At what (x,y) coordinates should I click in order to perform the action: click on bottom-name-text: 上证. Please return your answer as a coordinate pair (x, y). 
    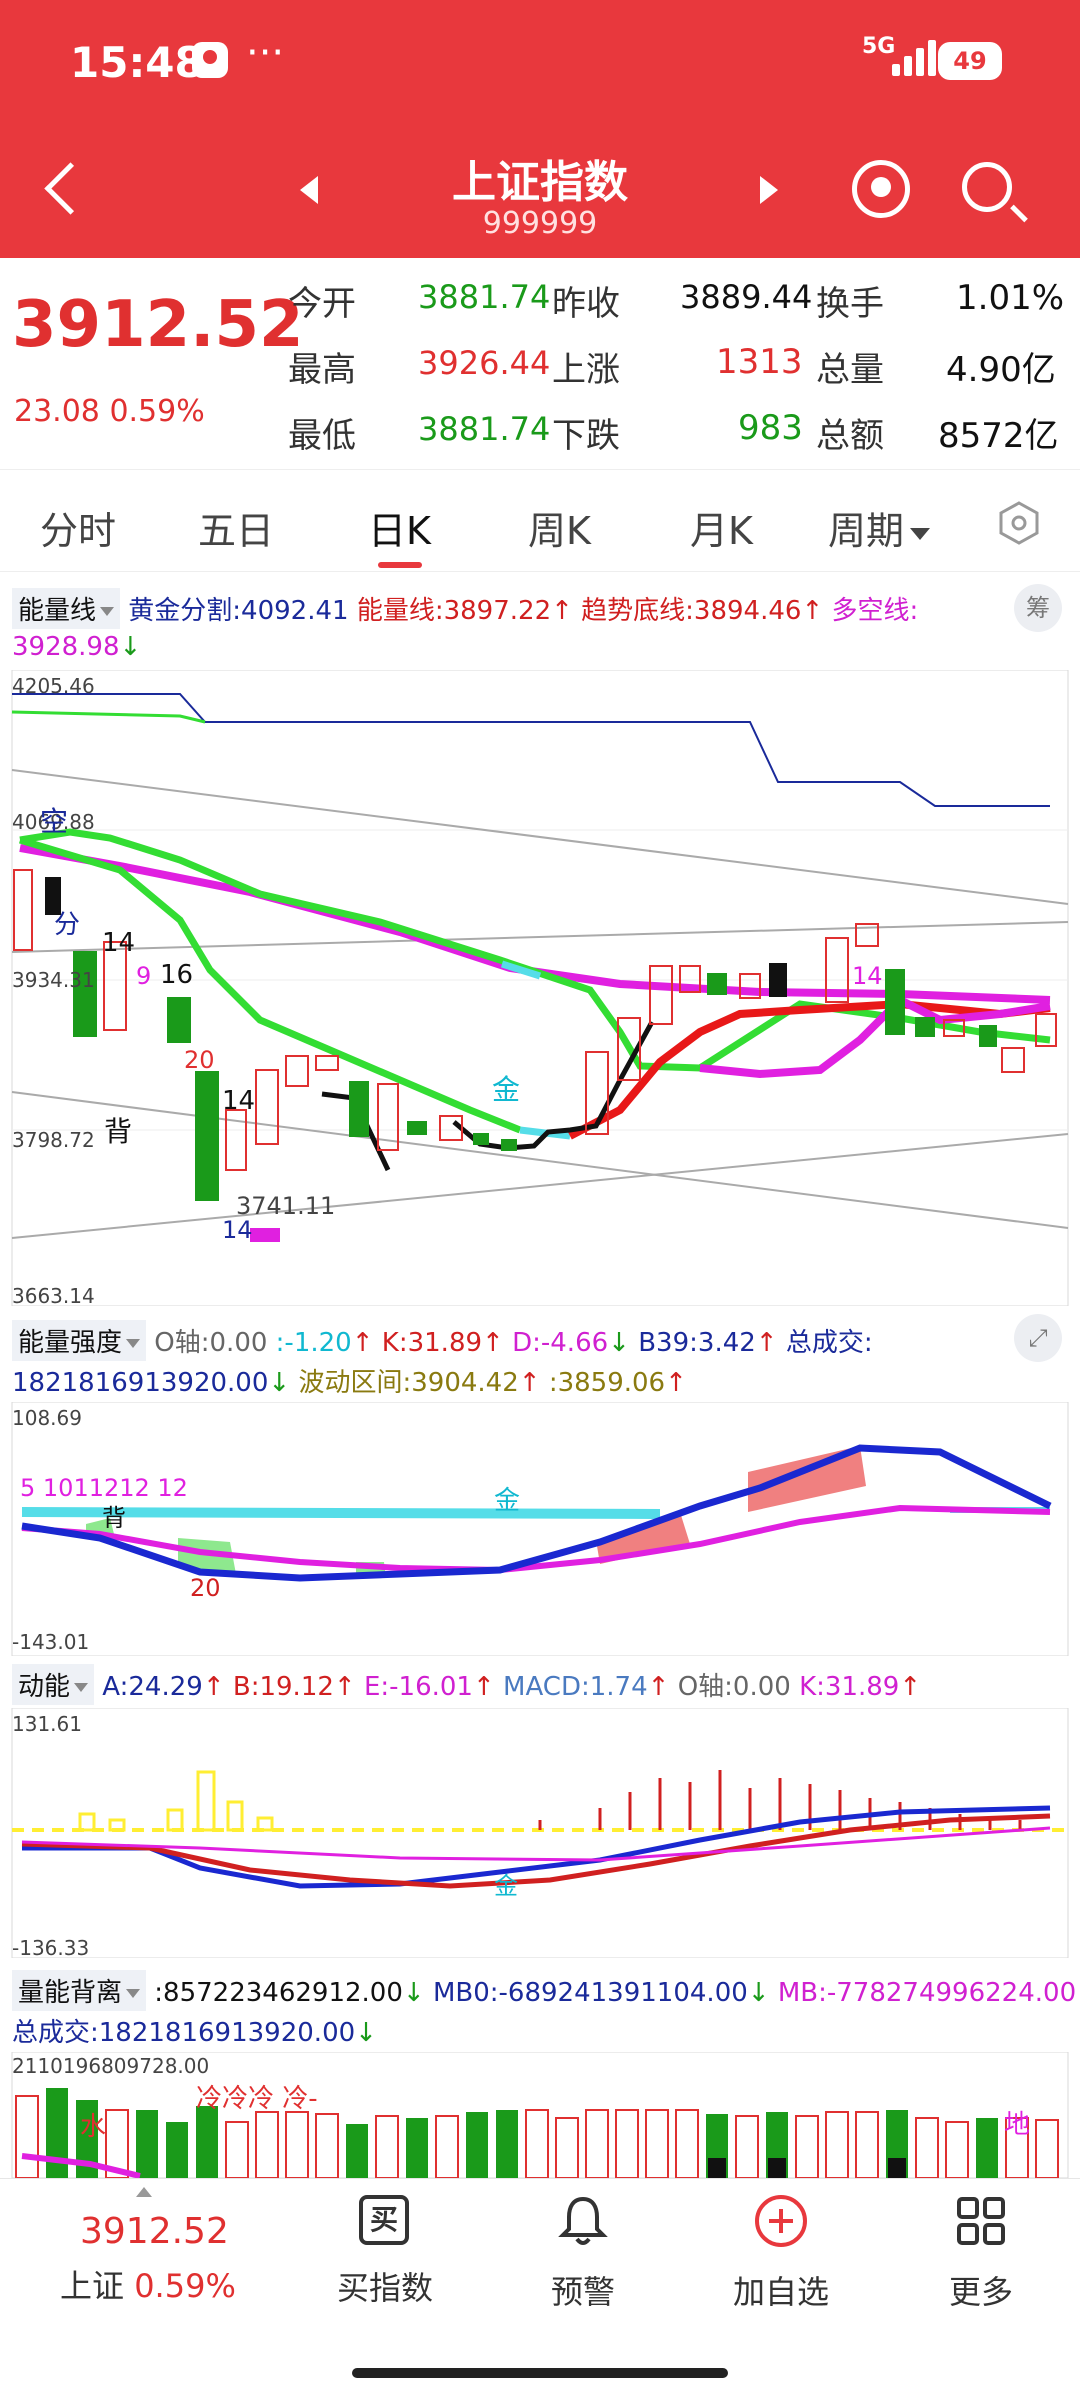
    Looking at the image, I should click on (92, 2286).